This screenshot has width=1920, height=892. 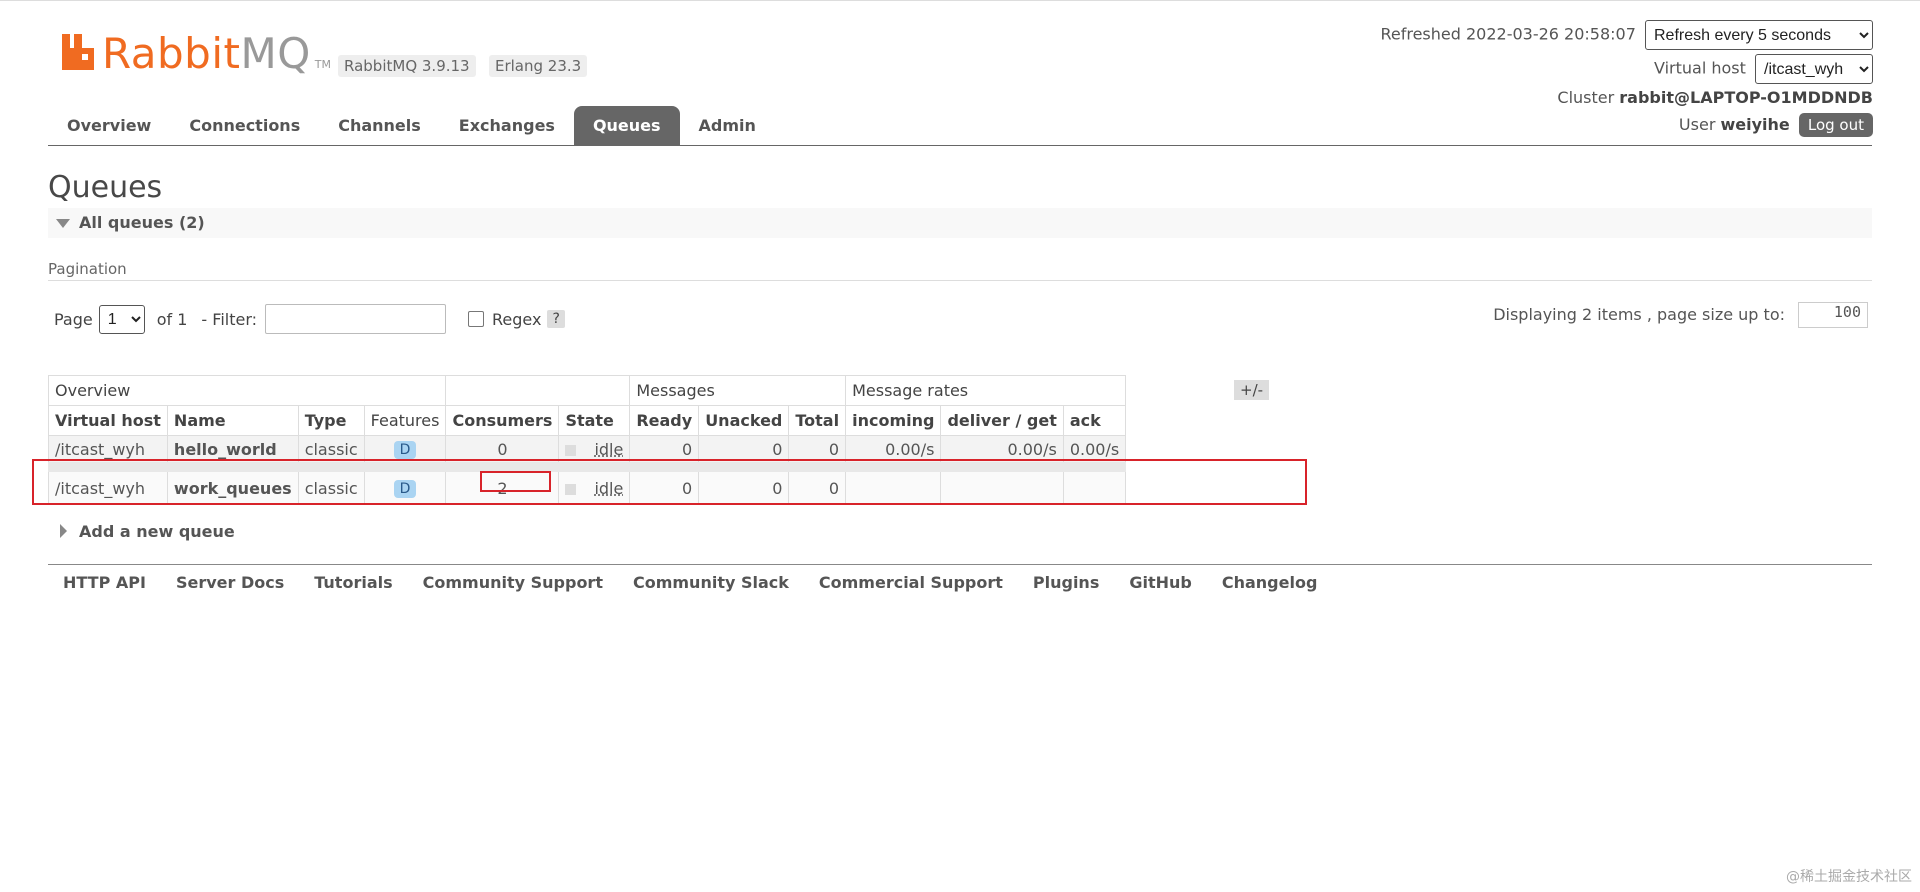 What do you see at coordinates (331, 420) in the screenshot?
I see `col-type: Type` at bounding box center [331, 420].